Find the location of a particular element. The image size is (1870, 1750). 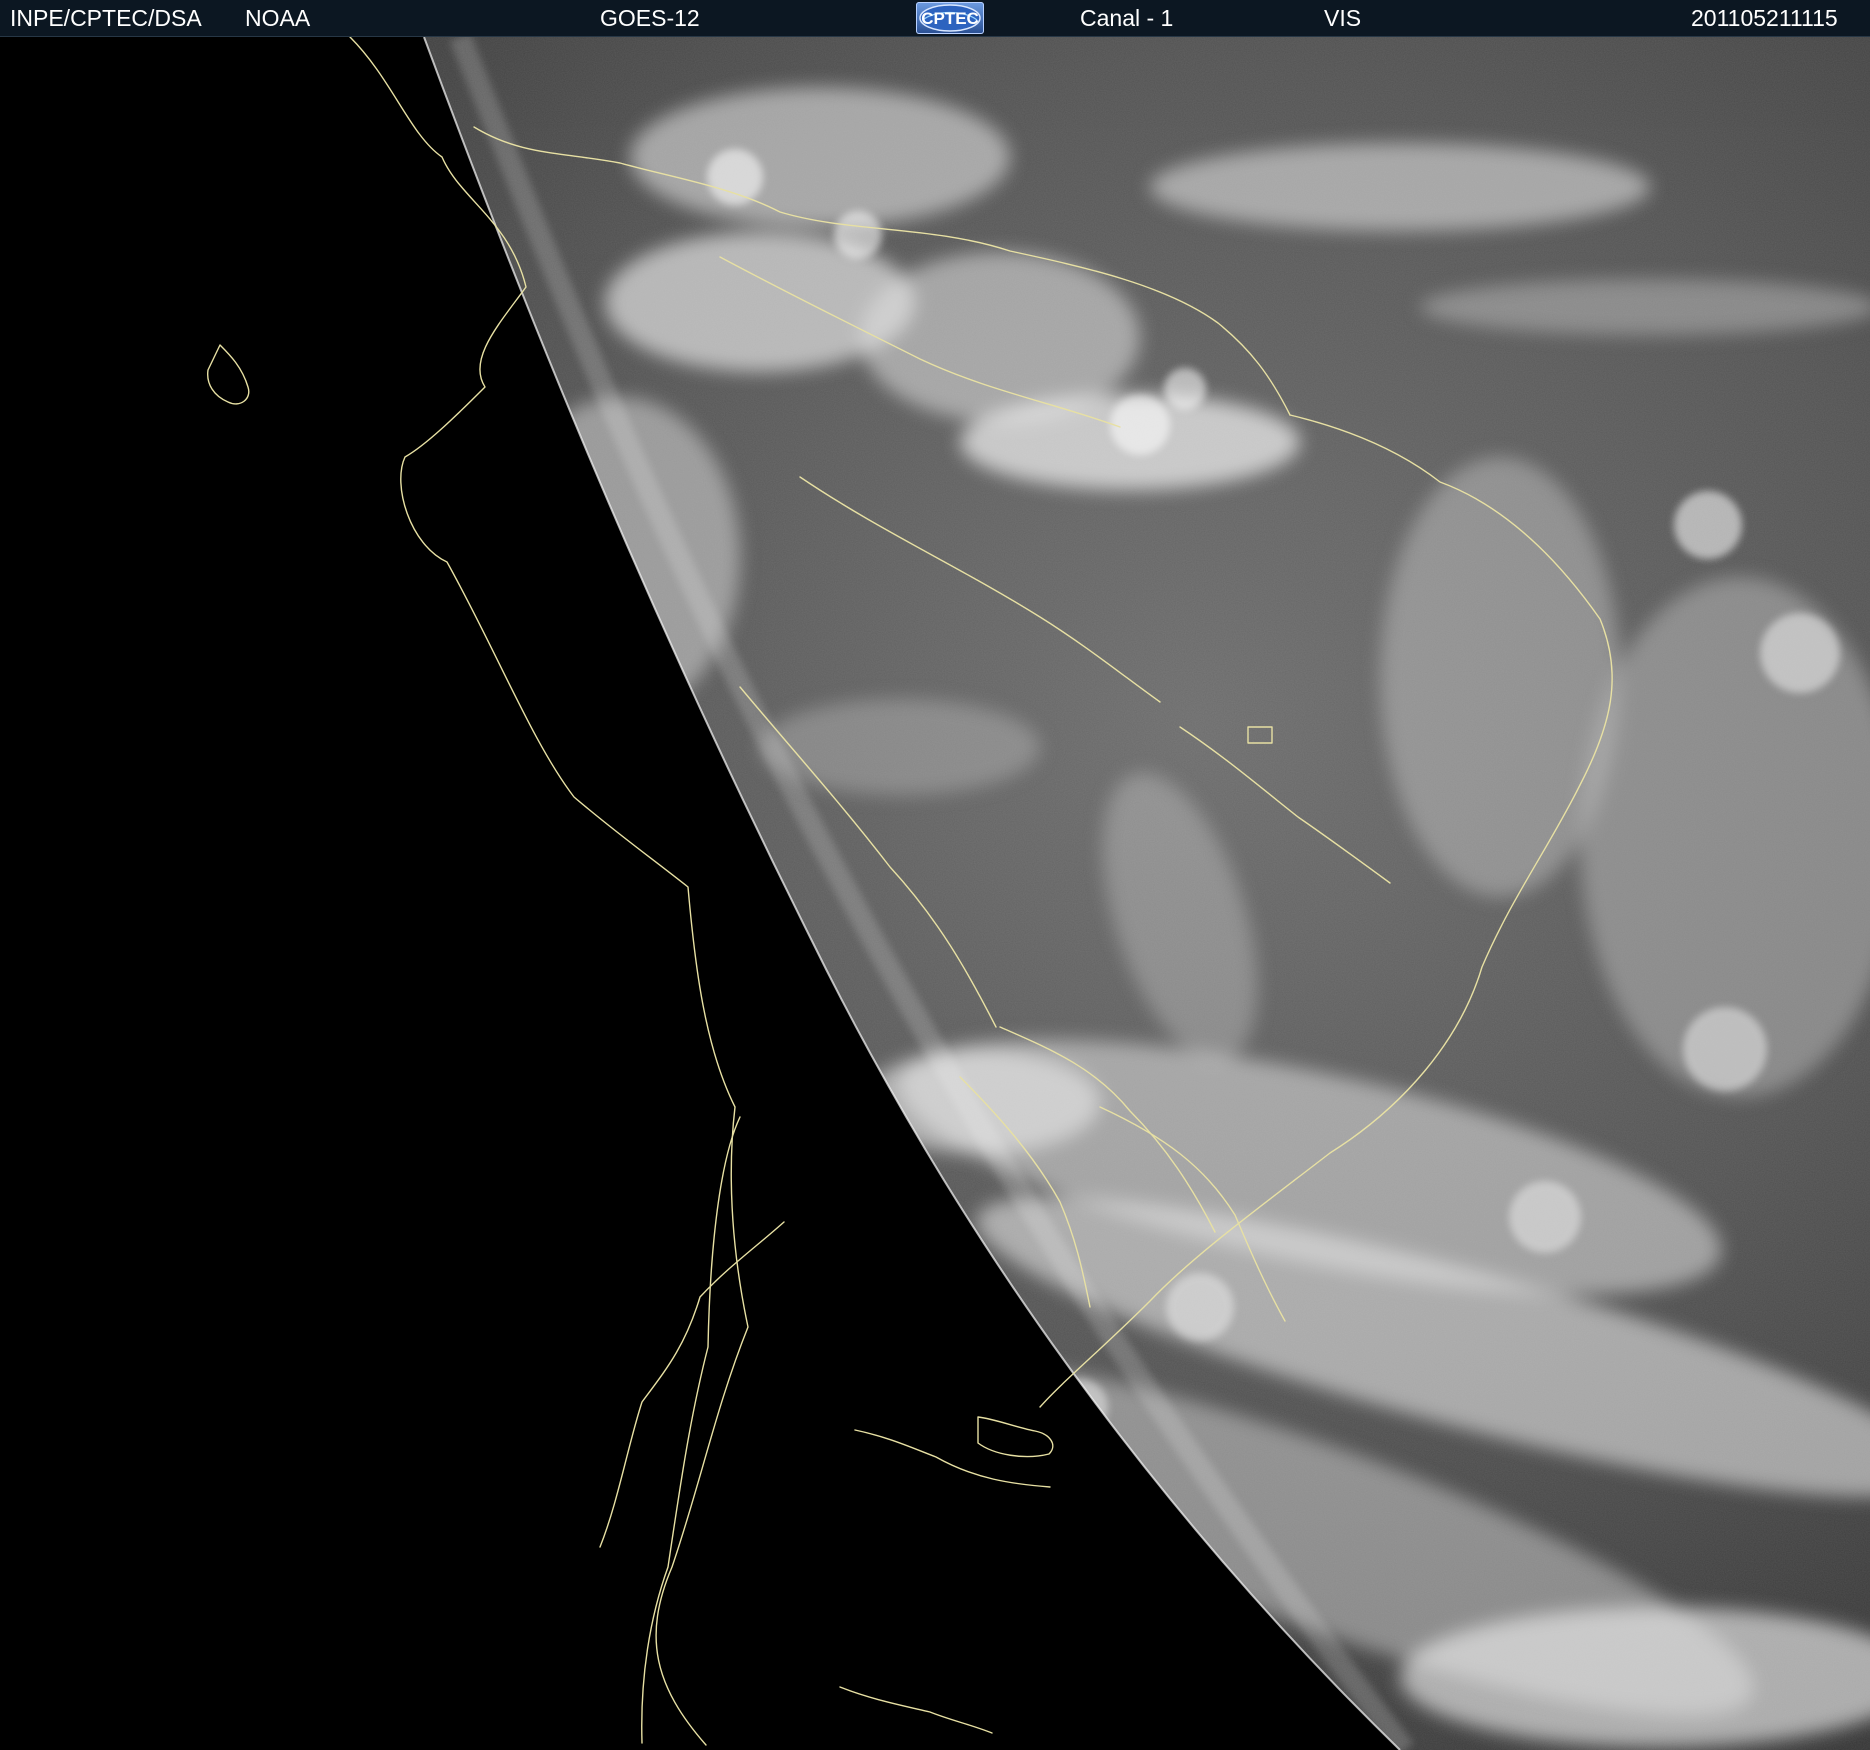

source-label: NOAA is located at coordinates (278, 18).